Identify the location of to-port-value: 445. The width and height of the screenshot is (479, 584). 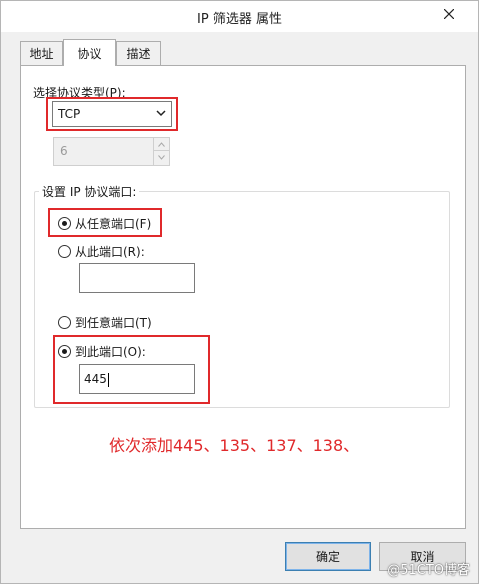
(95, 379).